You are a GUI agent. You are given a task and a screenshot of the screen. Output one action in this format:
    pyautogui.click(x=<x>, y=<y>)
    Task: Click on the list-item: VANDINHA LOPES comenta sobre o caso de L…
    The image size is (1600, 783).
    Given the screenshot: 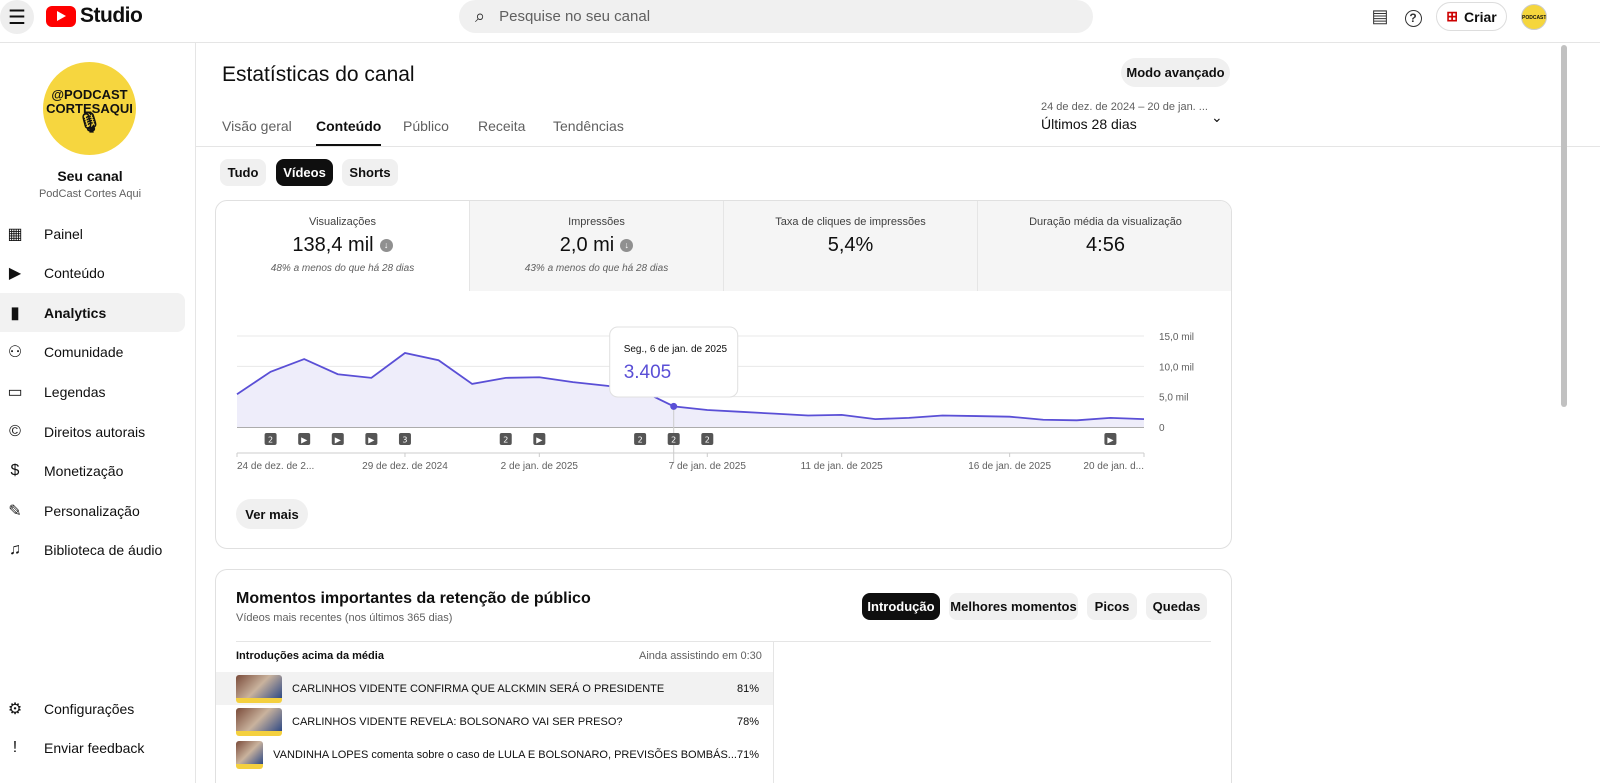 What is the action you would take?
    pyautogui.click(x=494, y=754)
    